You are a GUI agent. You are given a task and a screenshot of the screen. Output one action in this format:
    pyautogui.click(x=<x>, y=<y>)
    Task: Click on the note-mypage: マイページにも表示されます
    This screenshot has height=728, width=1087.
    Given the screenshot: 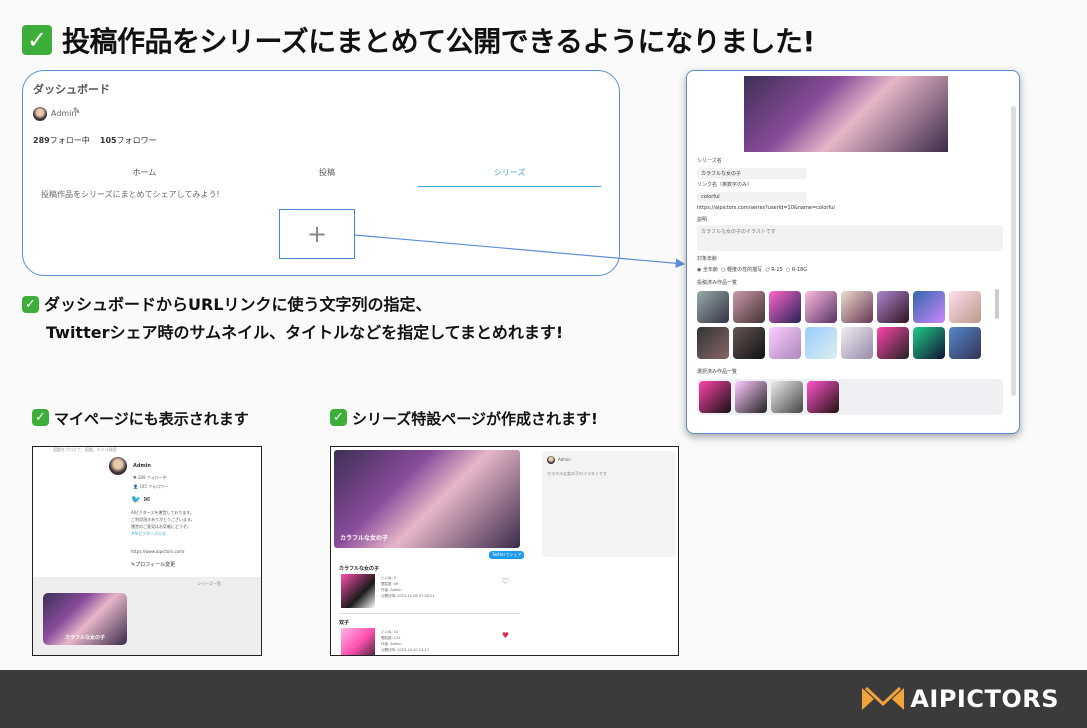 What is the action you would take?
    pyautogui.click(x=140, y=418)
    